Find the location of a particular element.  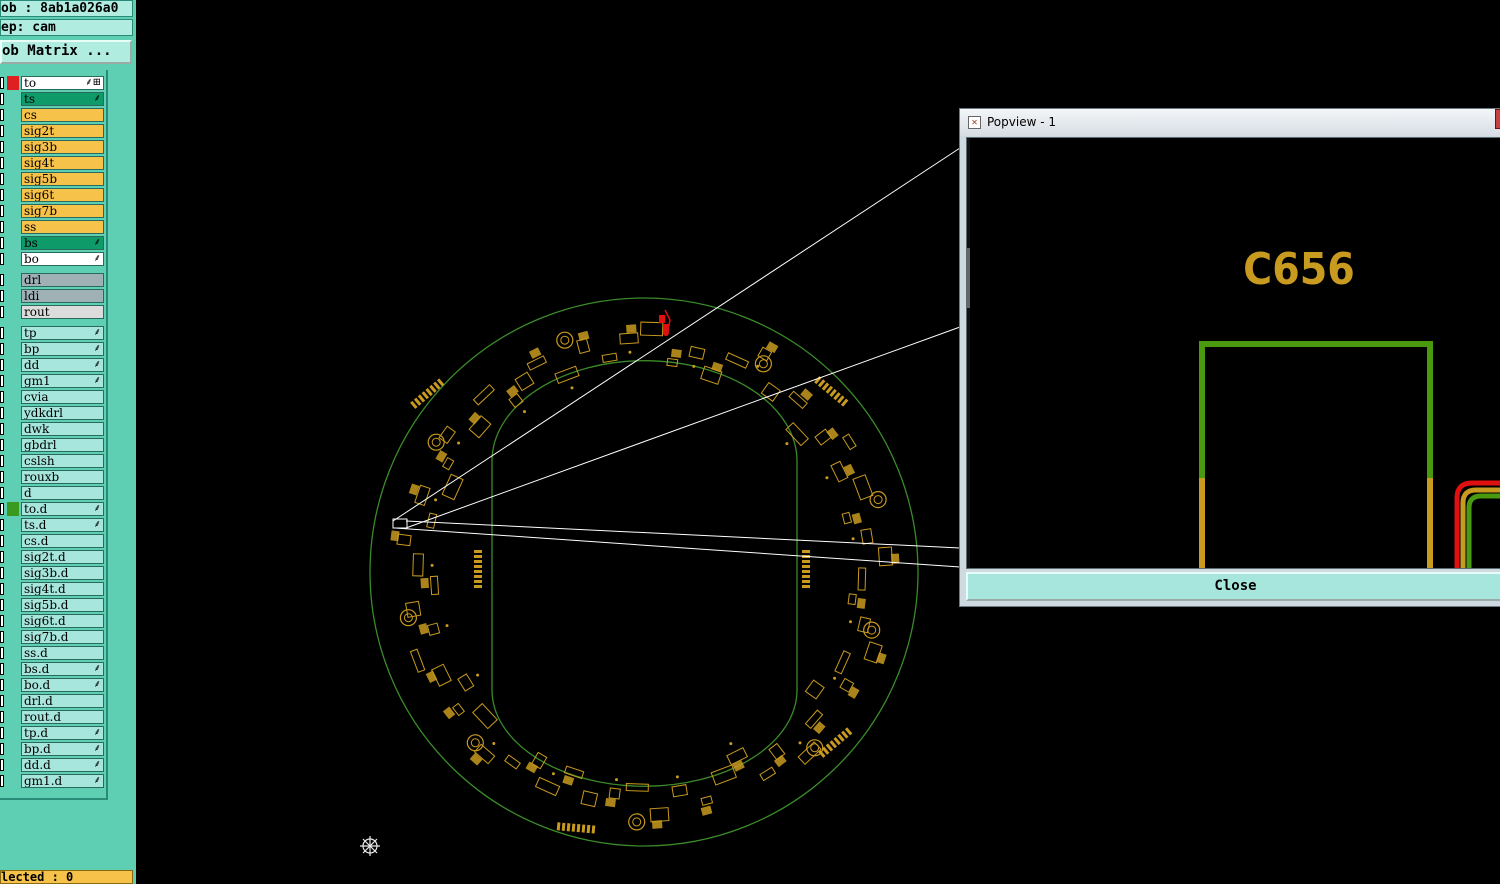

popview-titlebar: ✕ Popview - 1 is located at coordinates (1230, 122).